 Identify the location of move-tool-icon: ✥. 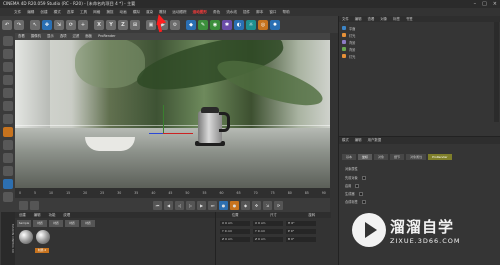
(47, 24).